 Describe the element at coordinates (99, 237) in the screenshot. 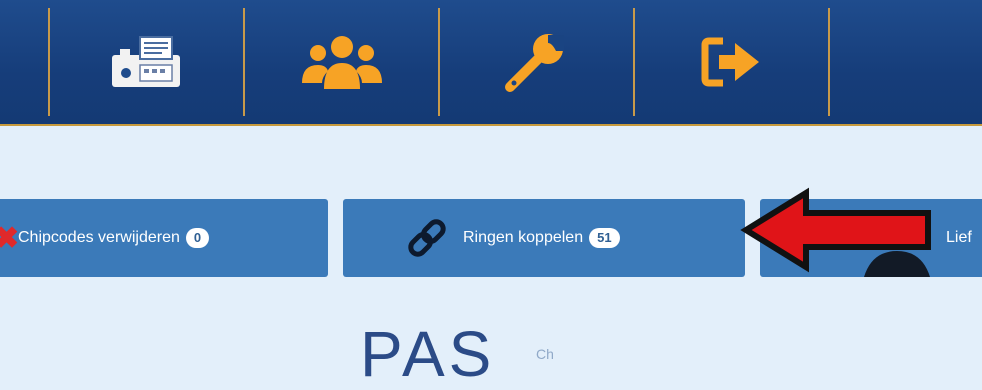

I see `chipcodes-label: Chipcodes verwijderen` at that location.